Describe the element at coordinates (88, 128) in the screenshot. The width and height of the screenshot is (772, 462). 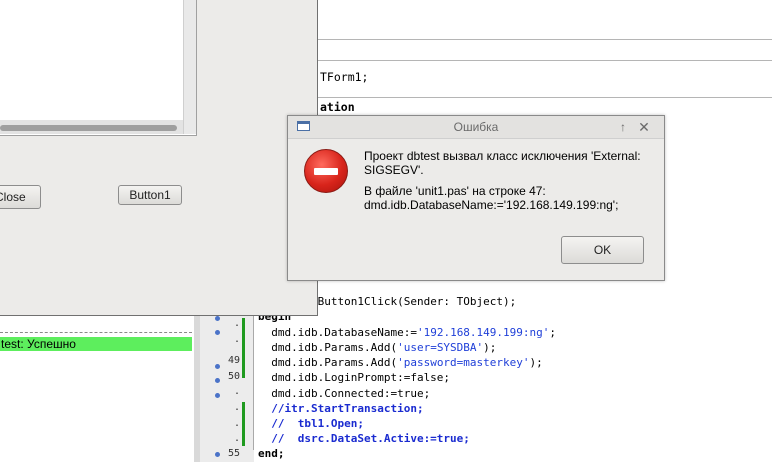
I see `scrollbar-thumb` at that location.